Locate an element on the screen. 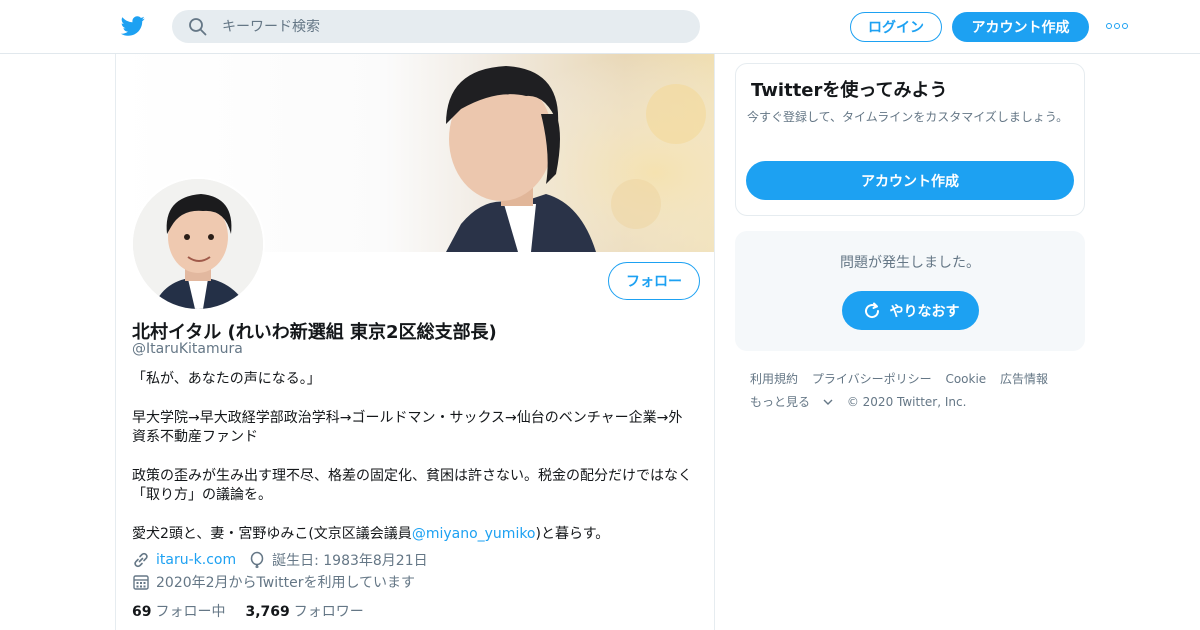 This screenshot has height=630, width=1200. profile-stats: 69 フォロー中 3,769 フォロワー is located at coordinates (248, 611).